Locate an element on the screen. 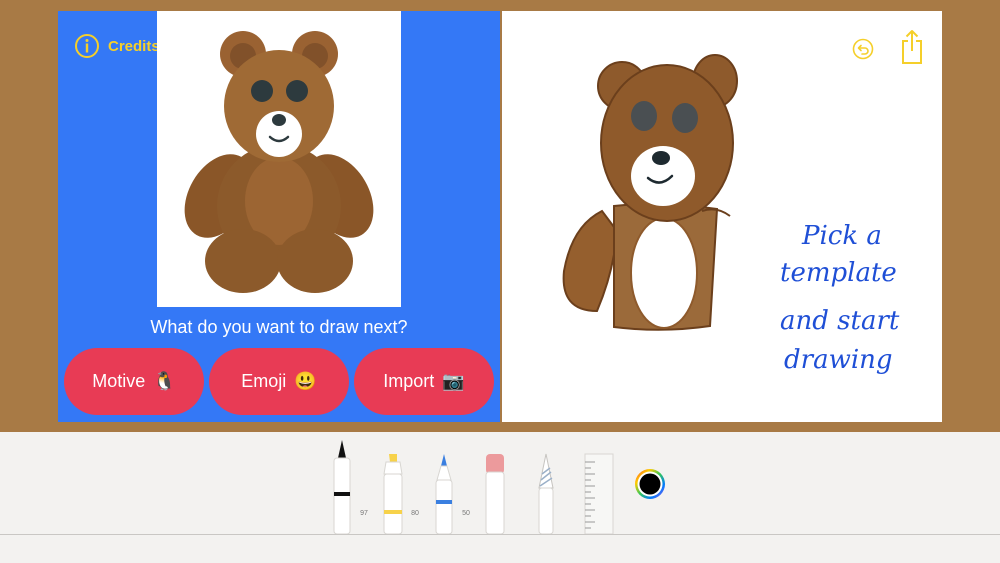  ruler-tool is located at coordinates (599, 487).